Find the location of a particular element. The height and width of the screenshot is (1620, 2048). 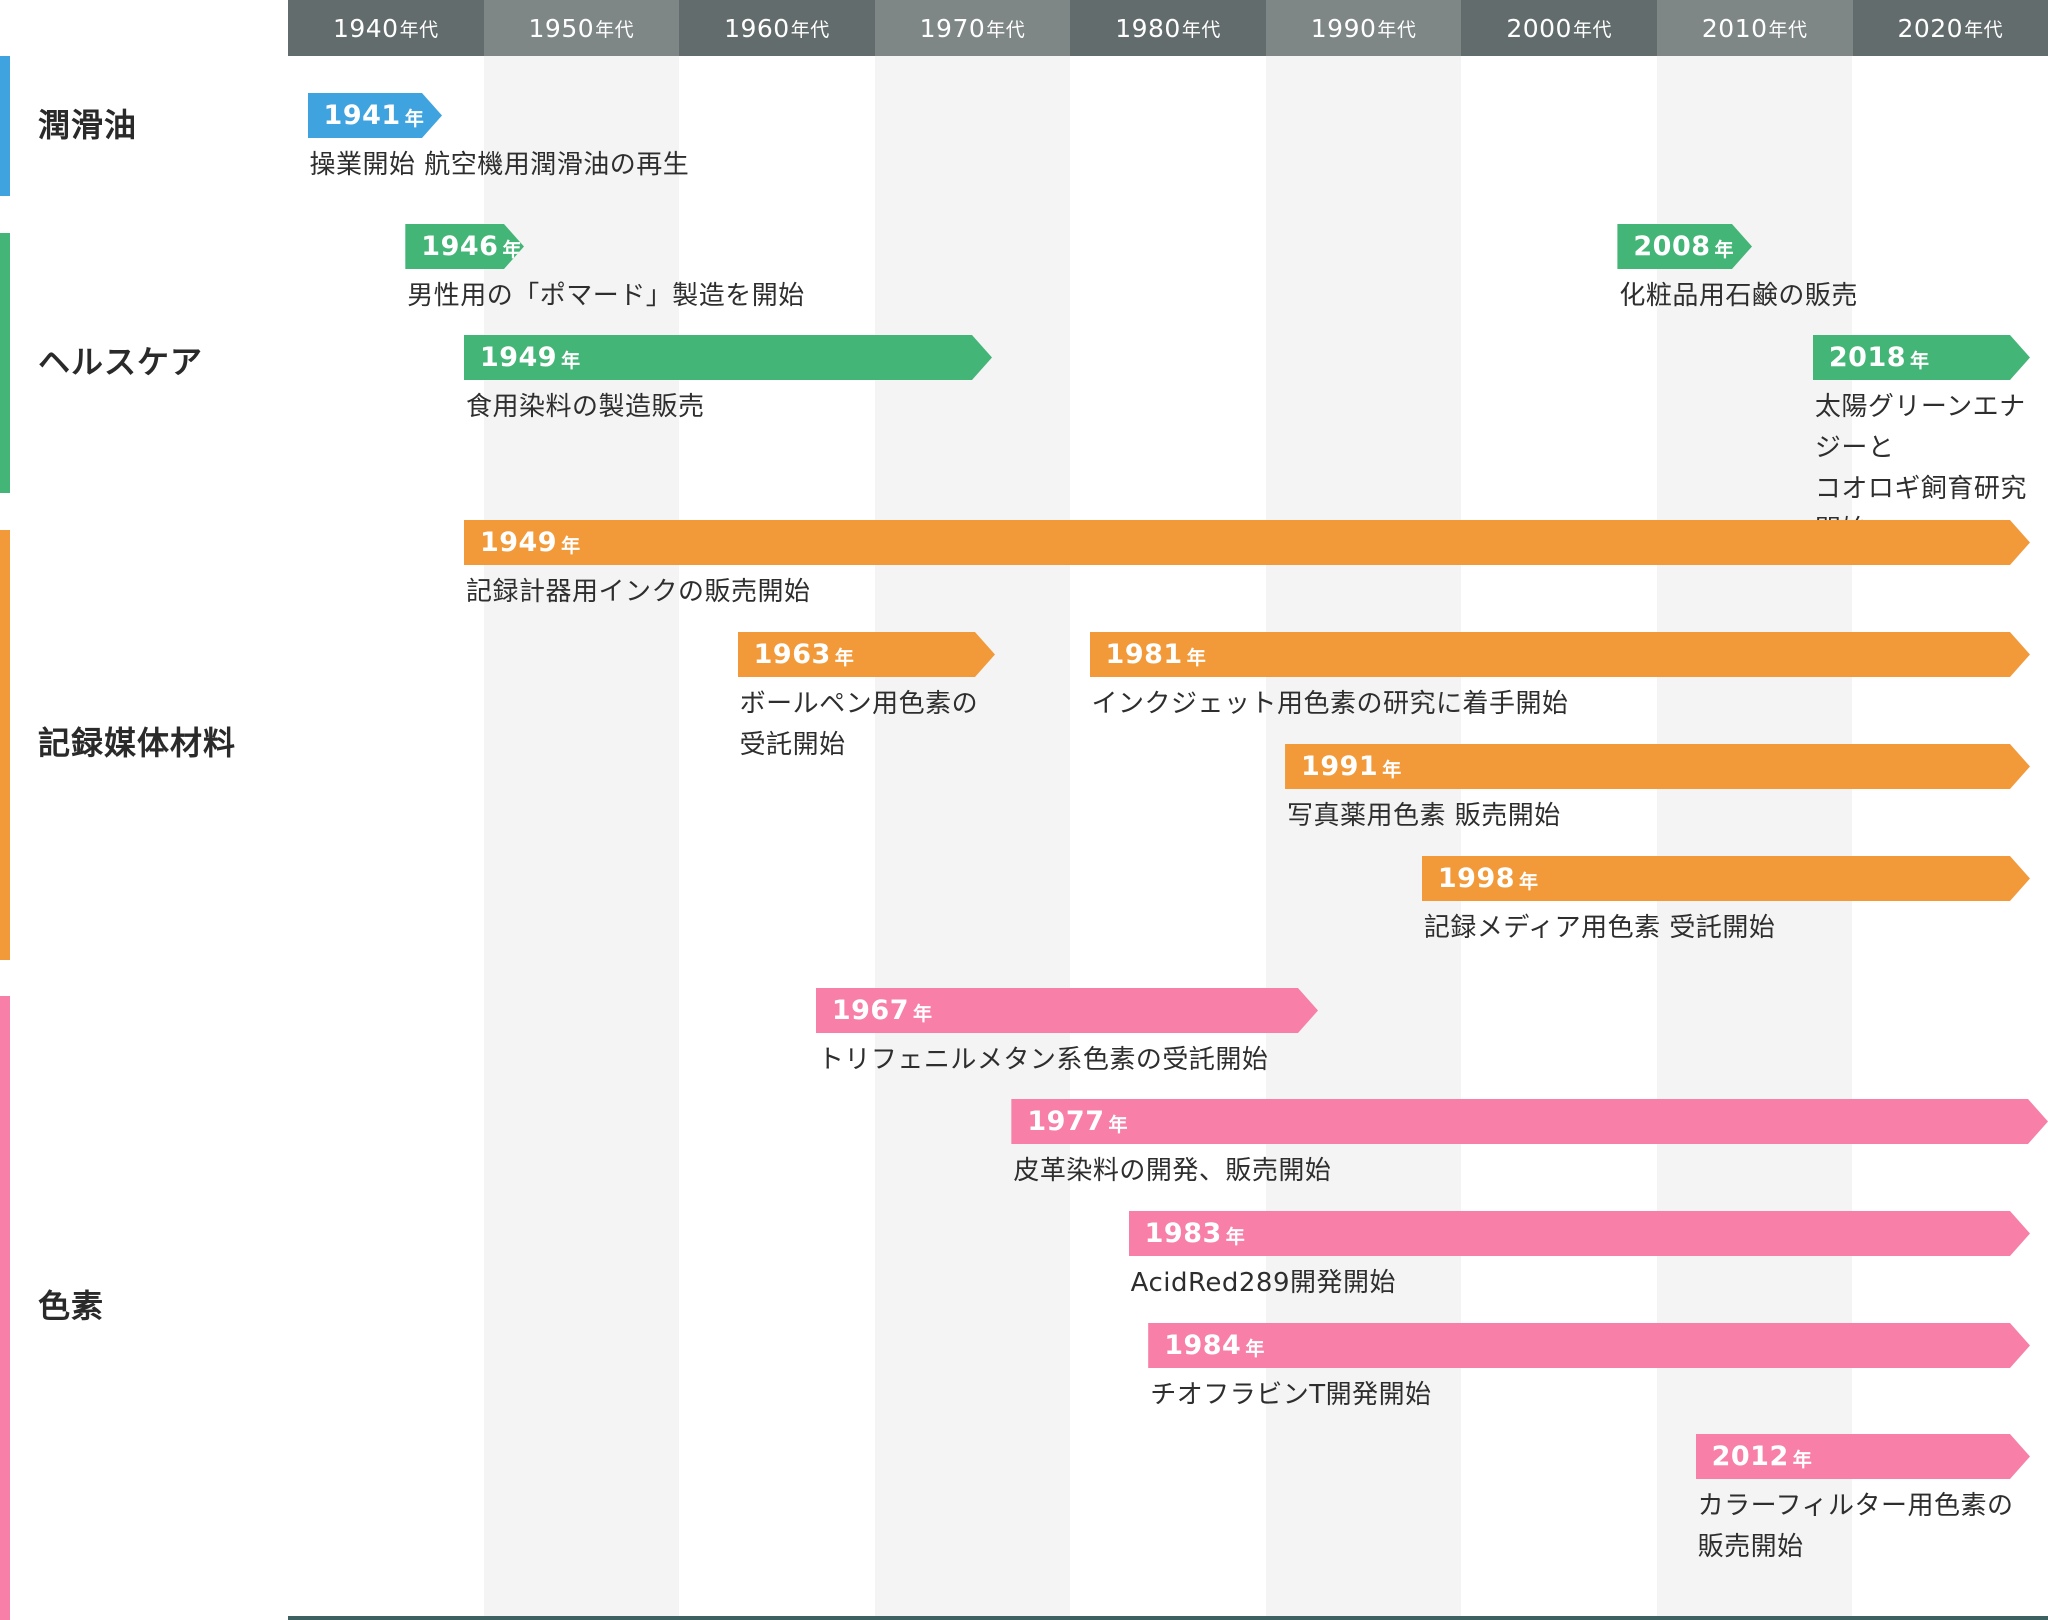

event-year: 1977 is located at coordinates (1066, 1121).